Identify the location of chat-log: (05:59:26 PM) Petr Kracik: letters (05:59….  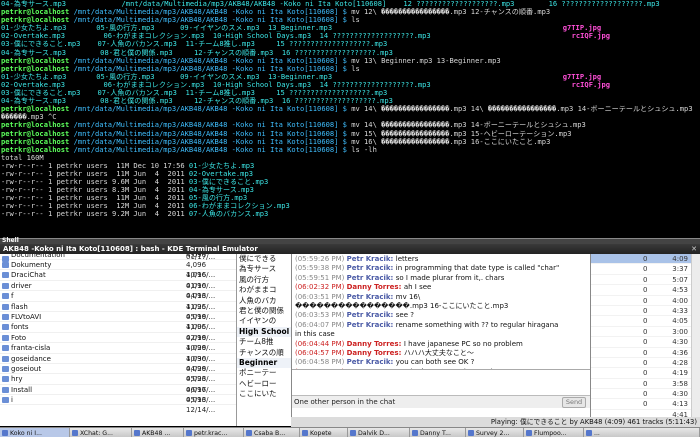
(442, 311).